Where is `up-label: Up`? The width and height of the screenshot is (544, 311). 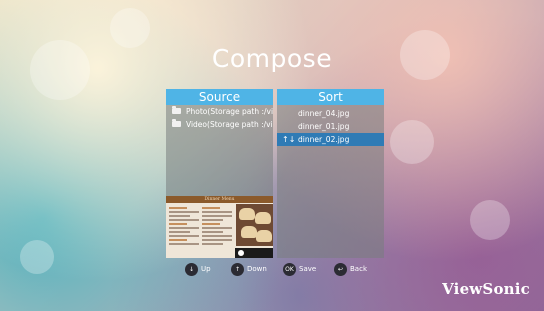 up-label: Up is located at coordinates (206, 269).